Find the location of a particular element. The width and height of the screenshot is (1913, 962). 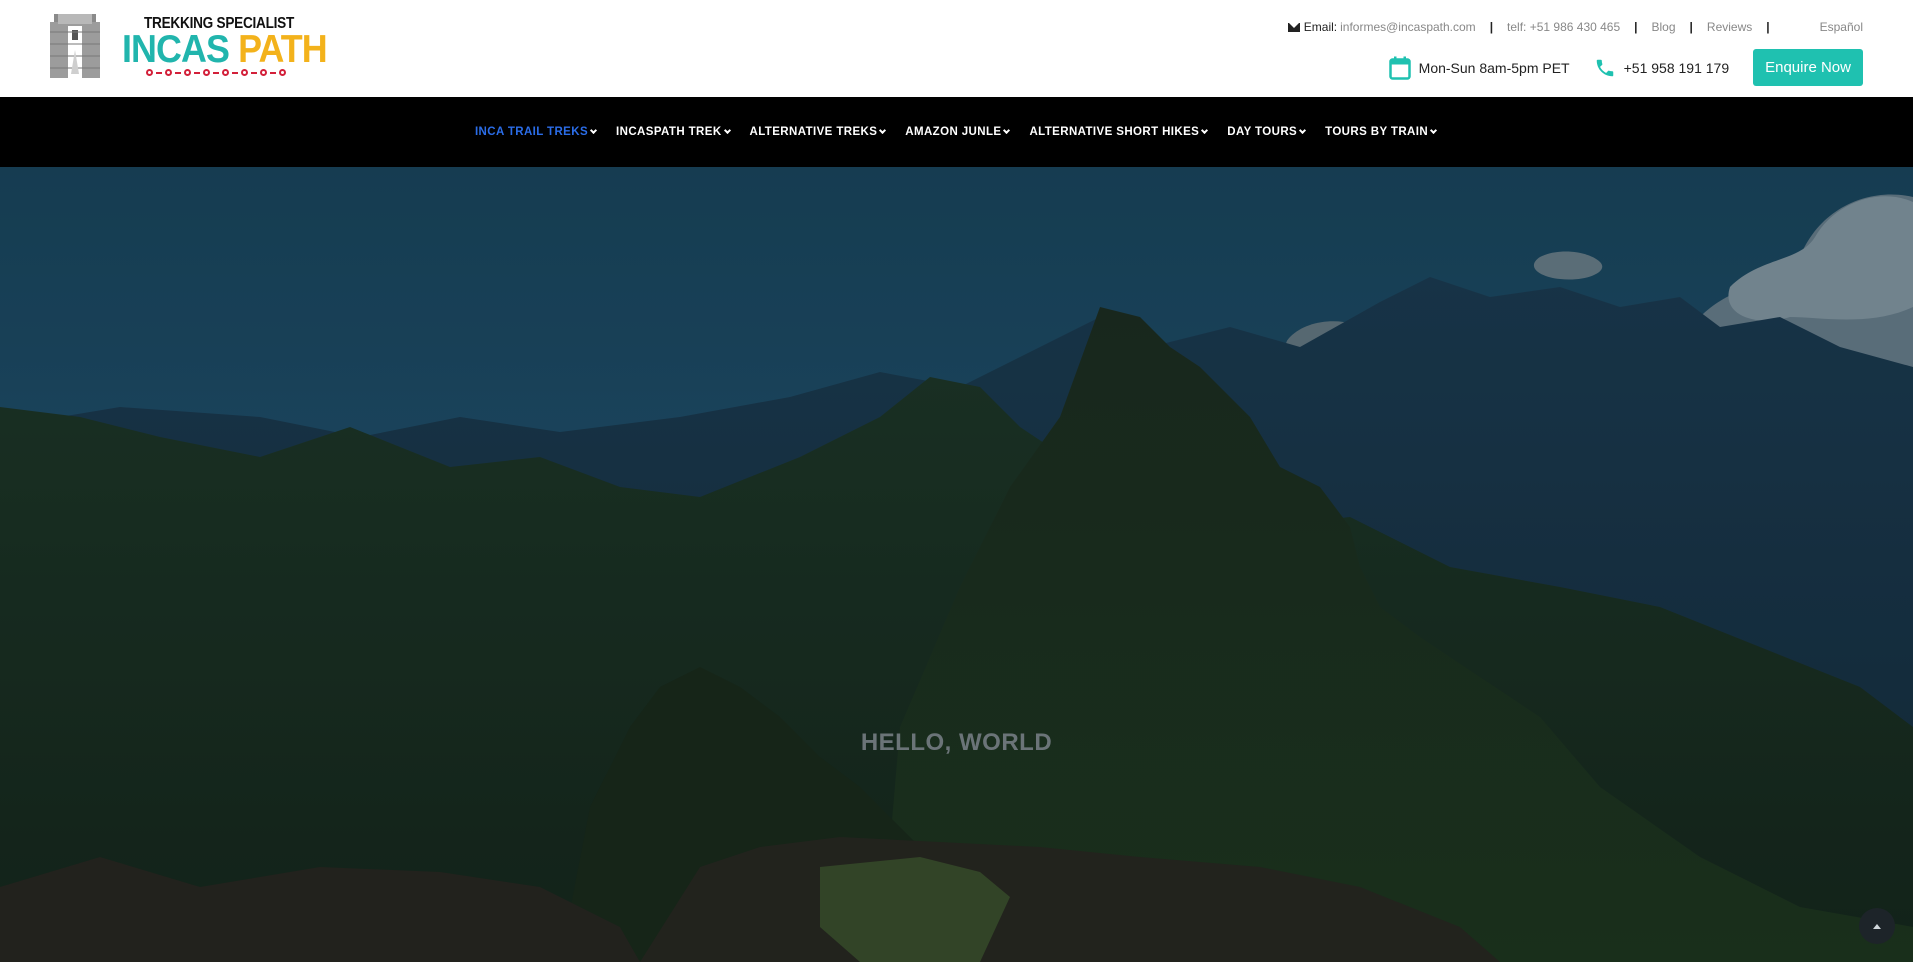

nav-label: AMAZON JUNLE is located at coordinates (953, 132).